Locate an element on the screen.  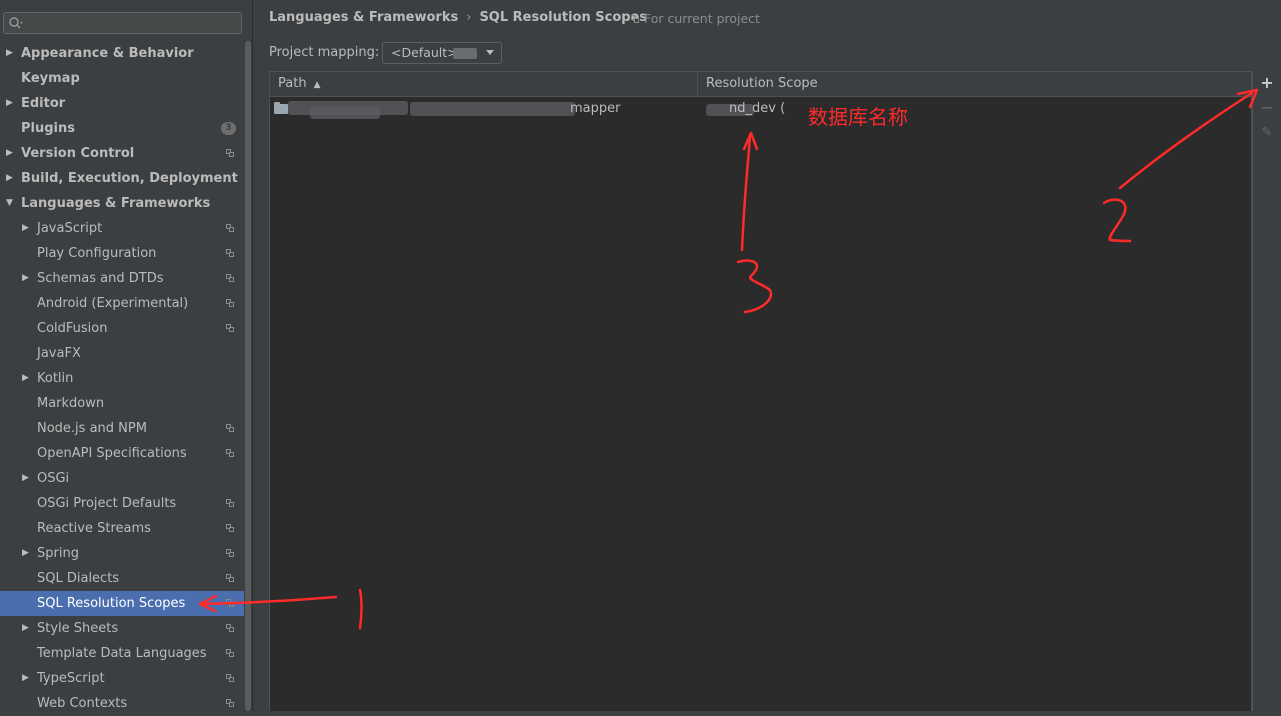
project-mapping-label: Project mapping: is located at coordinates (324, 52).